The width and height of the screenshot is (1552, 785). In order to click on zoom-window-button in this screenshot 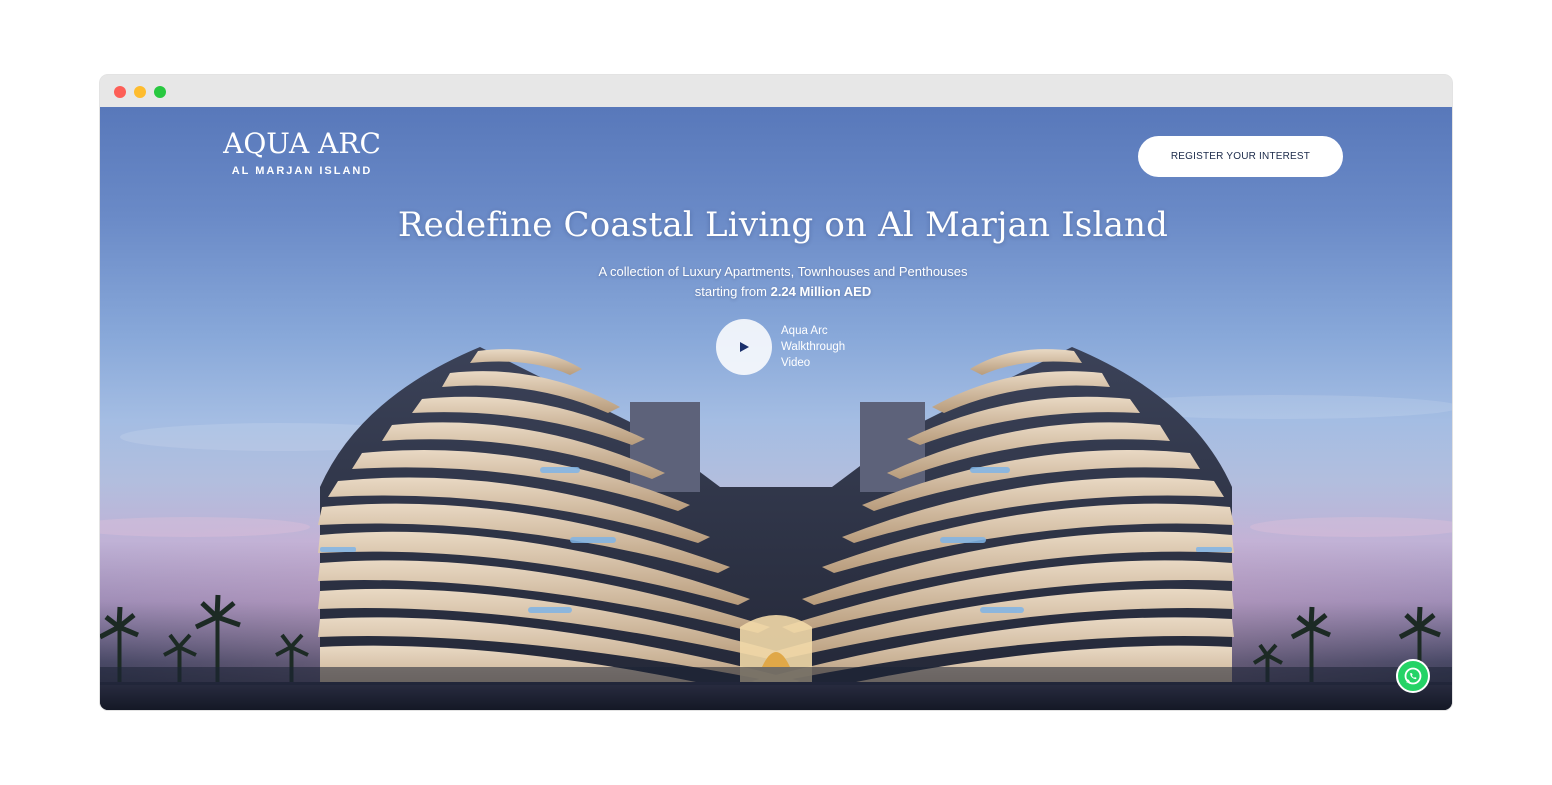, I will do `click(160, 92)`.